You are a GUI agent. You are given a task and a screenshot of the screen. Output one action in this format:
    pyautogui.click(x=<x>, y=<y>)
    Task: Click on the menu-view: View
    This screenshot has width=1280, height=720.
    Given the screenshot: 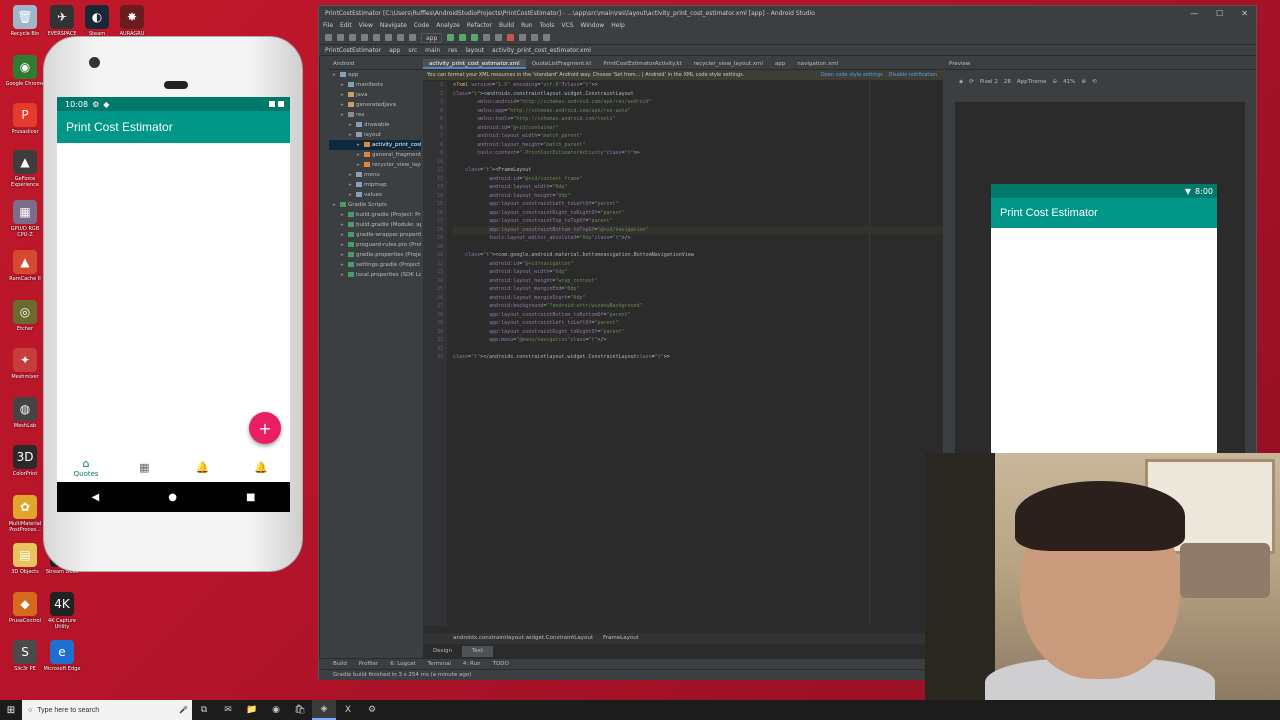 What is the action you would take?
    pyautogui.click(x=366, y=25)
    